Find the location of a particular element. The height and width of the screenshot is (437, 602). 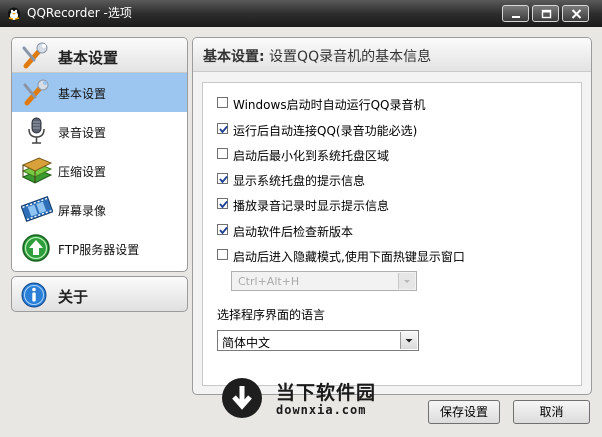

maximize-button is located at coordinates (545, 13).